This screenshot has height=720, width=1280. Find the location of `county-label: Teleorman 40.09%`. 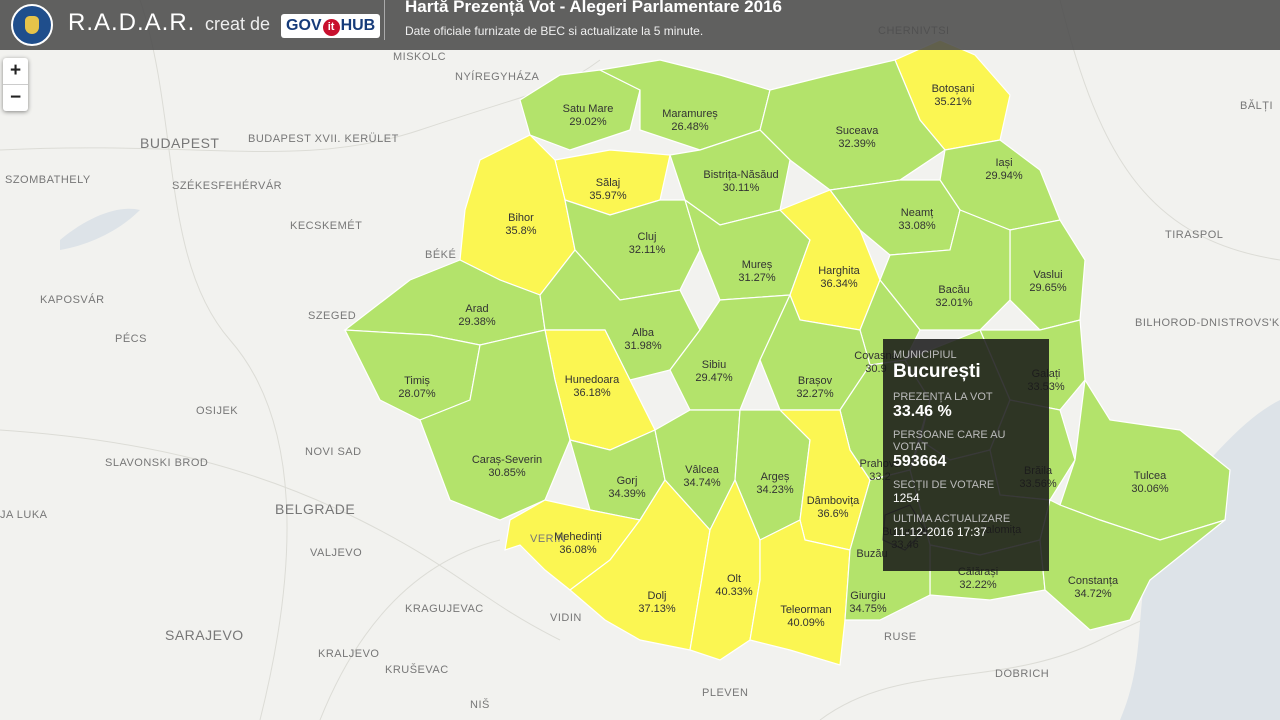

county-label: Teleorman 40.09% is located at coordinates (805, 616).